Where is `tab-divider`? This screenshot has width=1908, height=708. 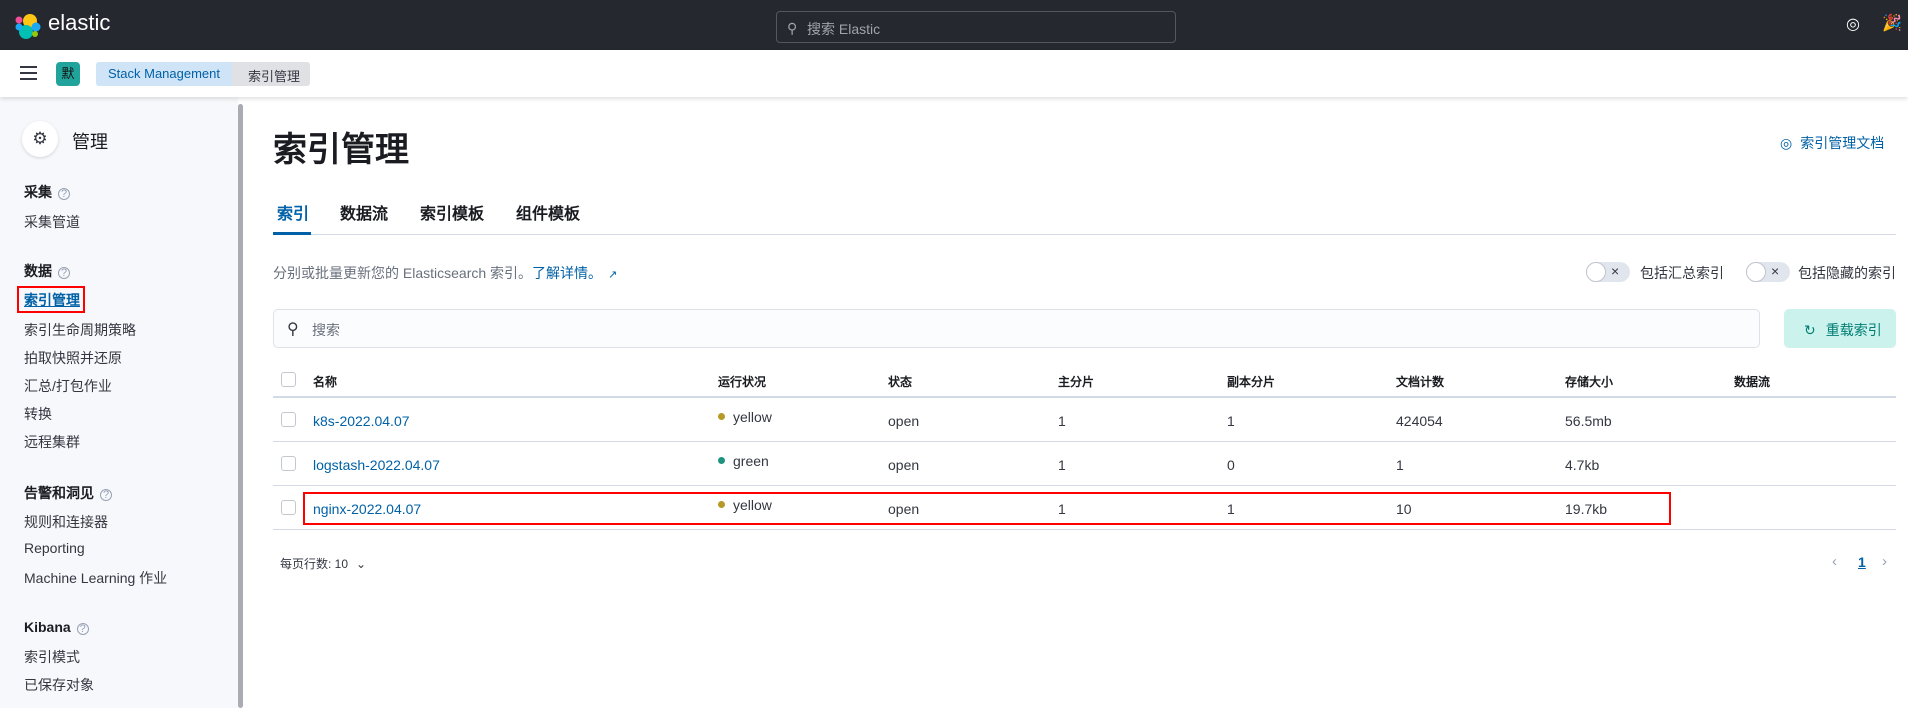 tab-divider is located at coordinates (1084, 234).